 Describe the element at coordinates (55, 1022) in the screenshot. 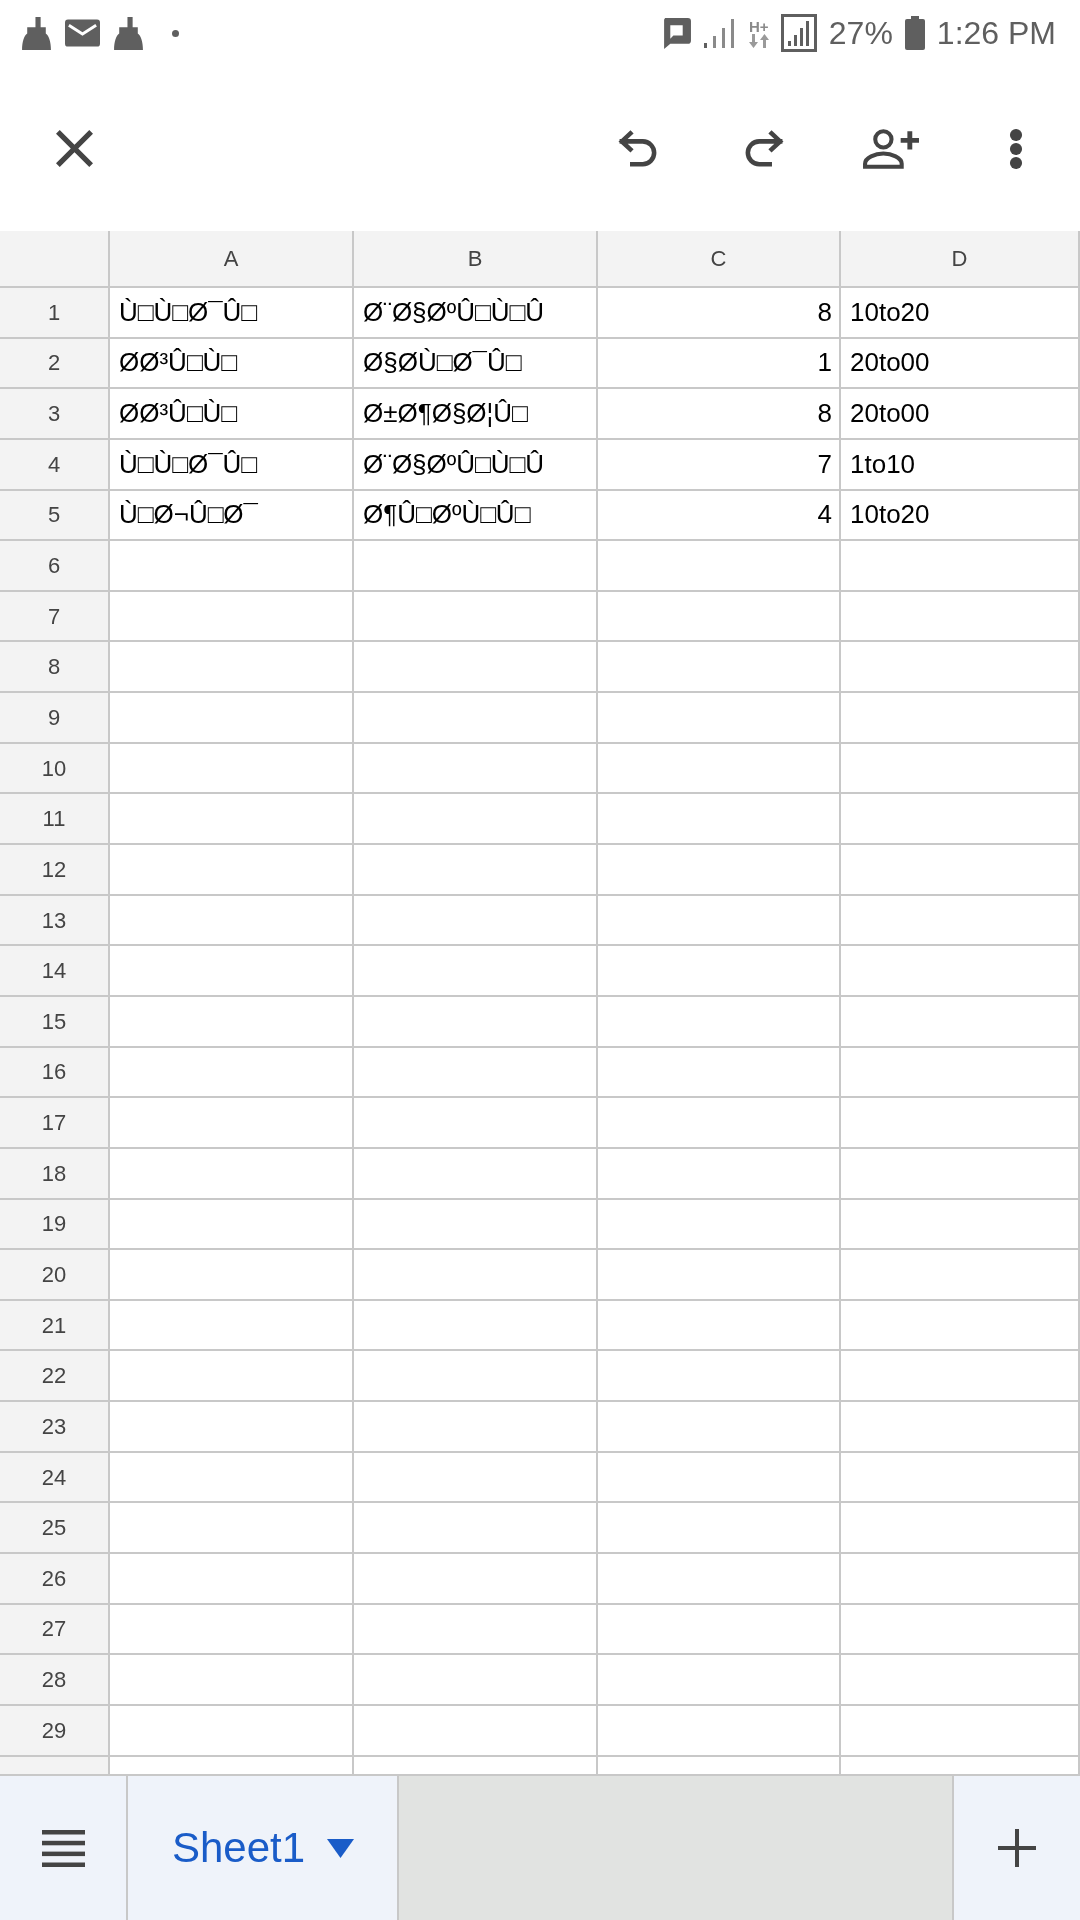

I see `row-header: 15` at that location.